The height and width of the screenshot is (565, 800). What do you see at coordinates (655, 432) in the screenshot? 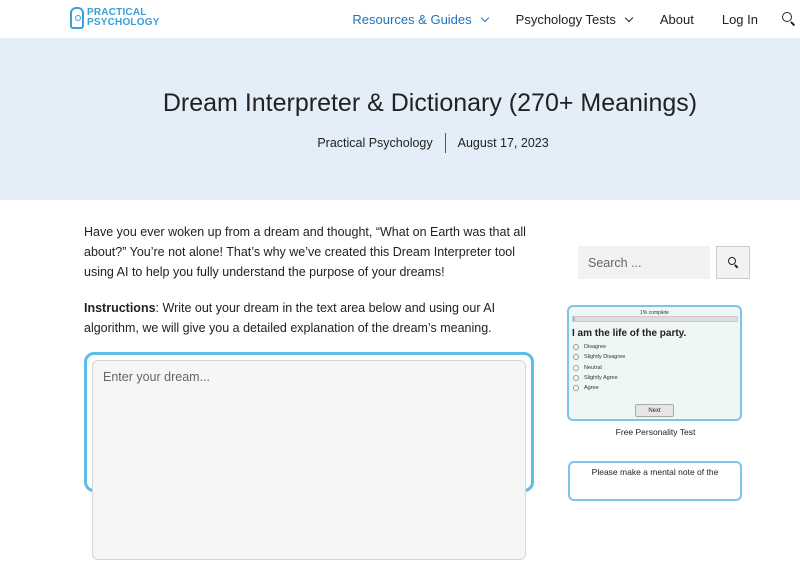
I see `quiz-caption: Free Personality Test` at bounding box center [655, 432].